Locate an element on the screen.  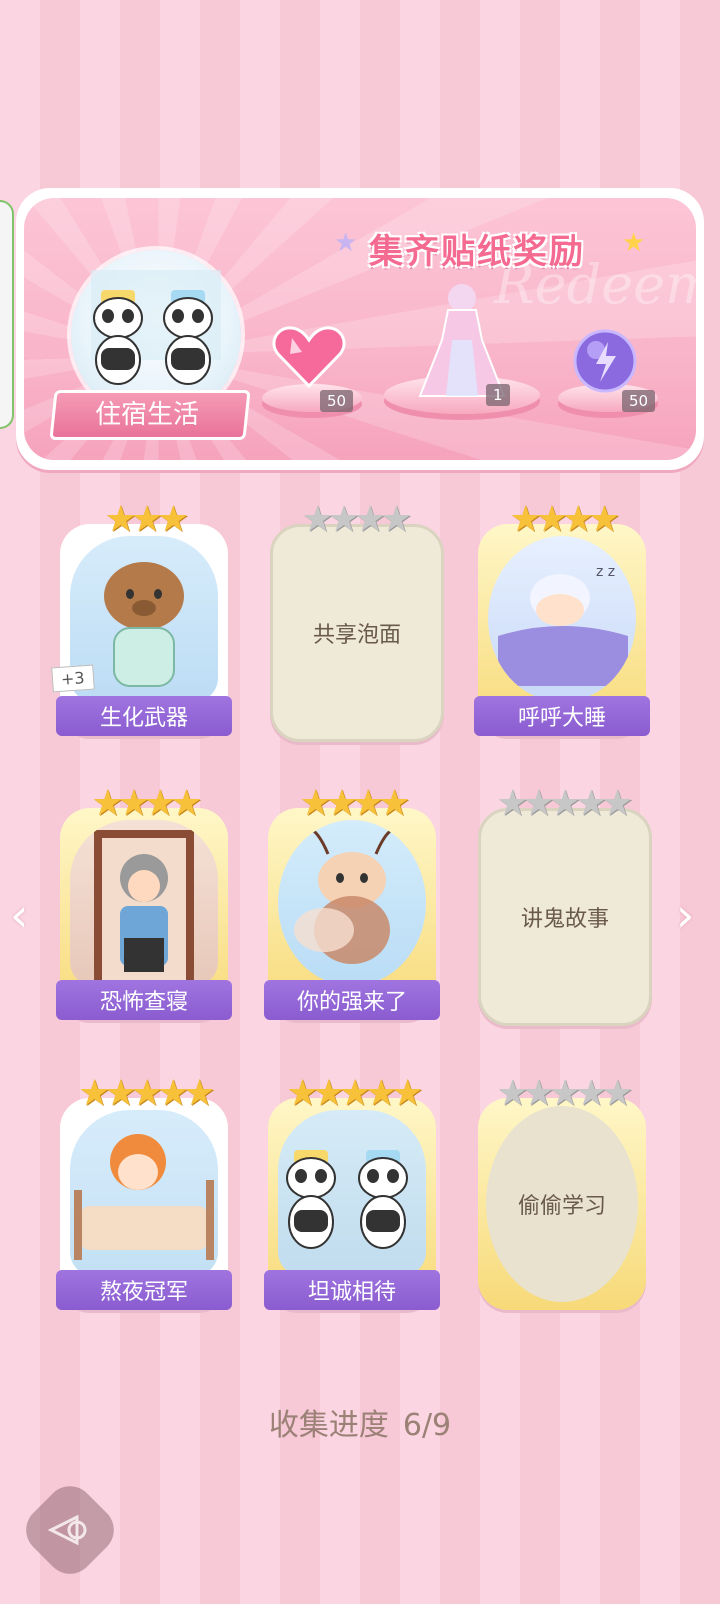
star-rating: ★★★ is located at coordinates (147, 519).